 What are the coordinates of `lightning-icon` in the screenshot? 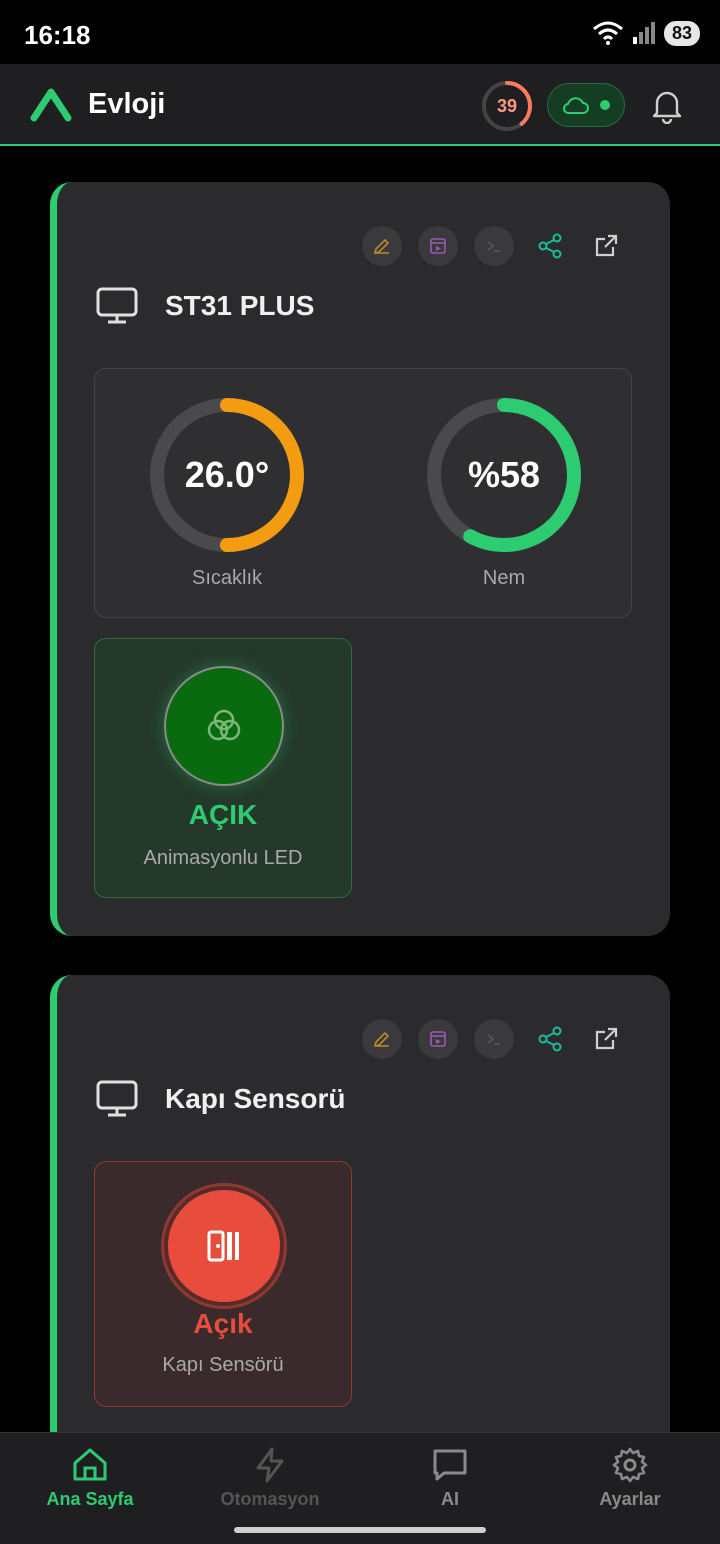 It's located at (270, 1465).